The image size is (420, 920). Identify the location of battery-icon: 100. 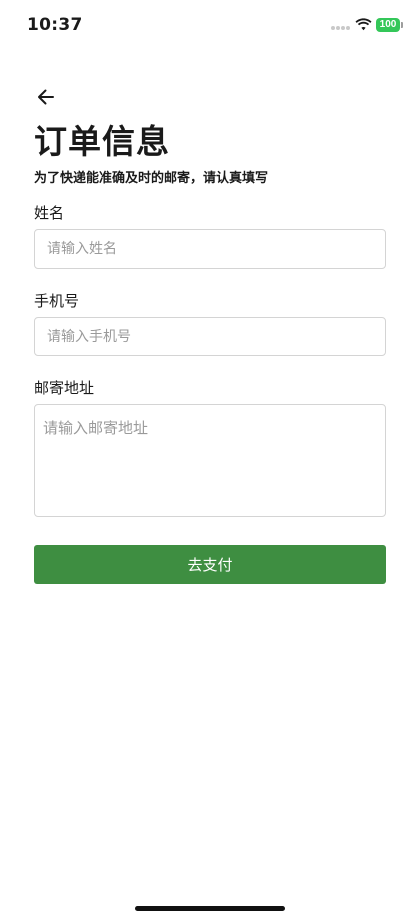
(389, 25).